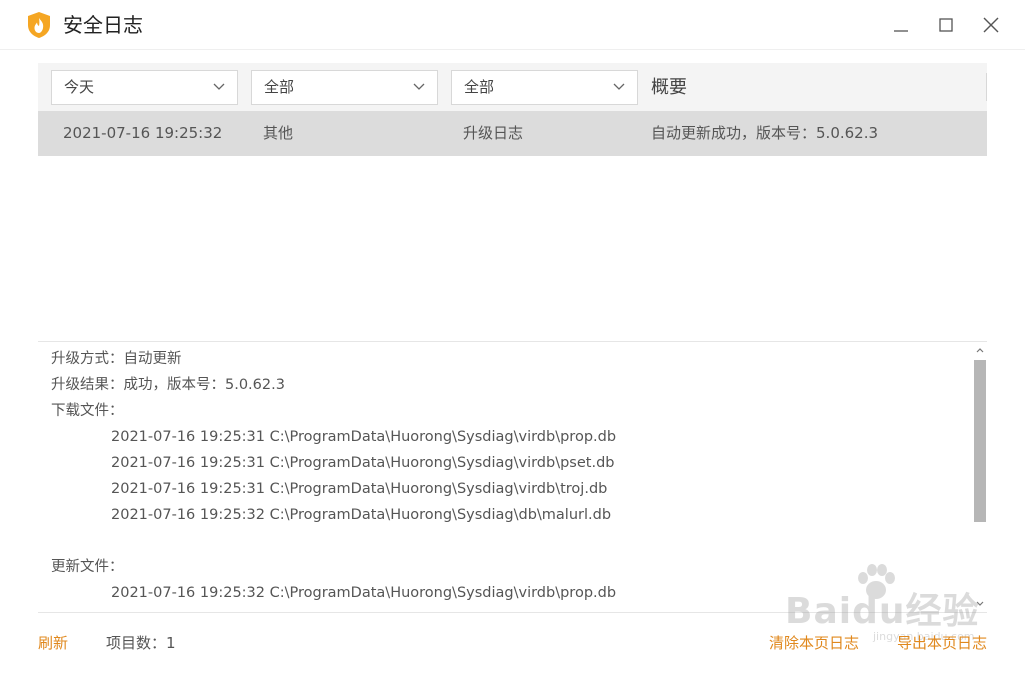  What do you see at coordinates (479, 87) in the screenshot?
I see `type-filter-value: 全部` at bounding box center [479, 87].